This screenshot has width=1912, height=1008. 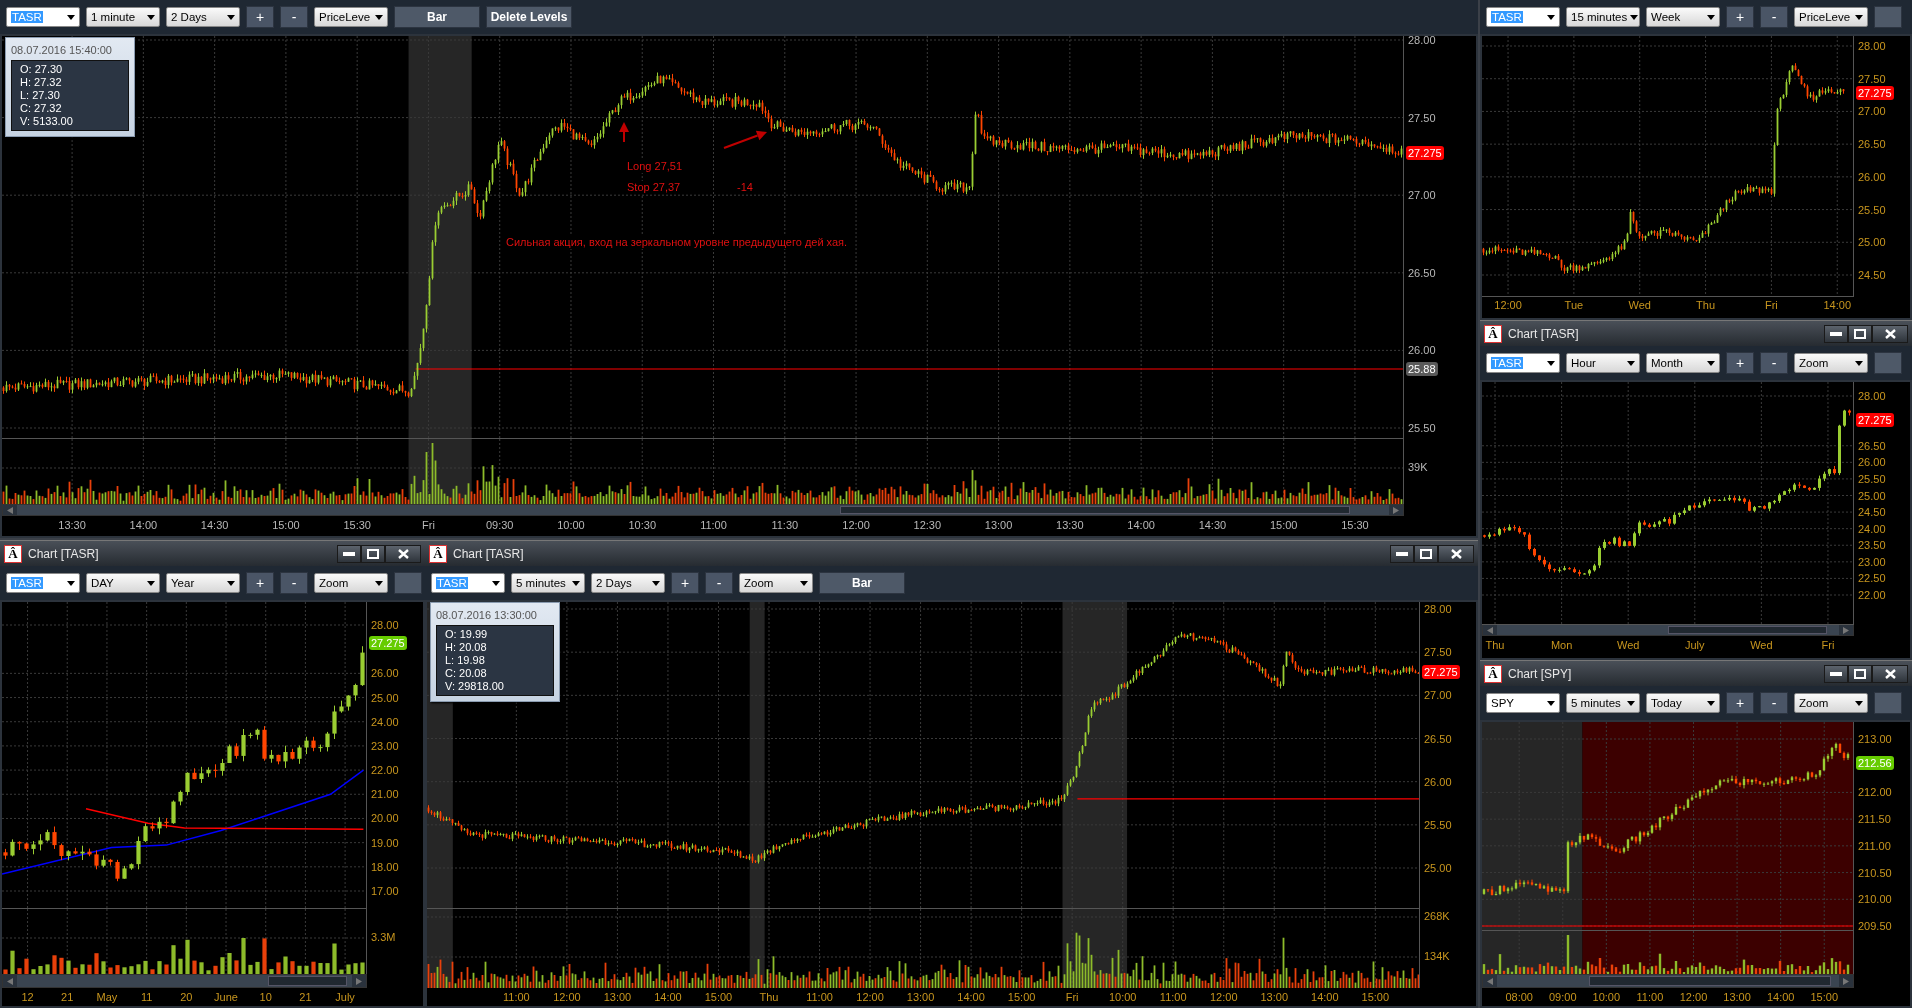 I want to click on symbol-dropdown: SPY, so click(x=1523, y=703).